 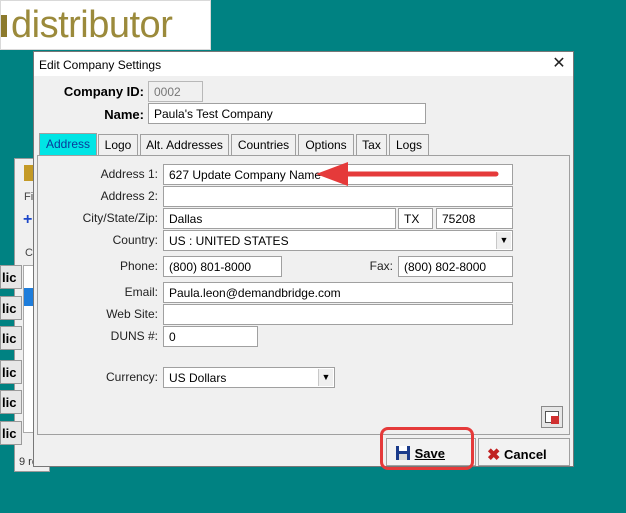 I want to click on city-state-zip-label: City/State/Zip:, so click(x=120, y=218).